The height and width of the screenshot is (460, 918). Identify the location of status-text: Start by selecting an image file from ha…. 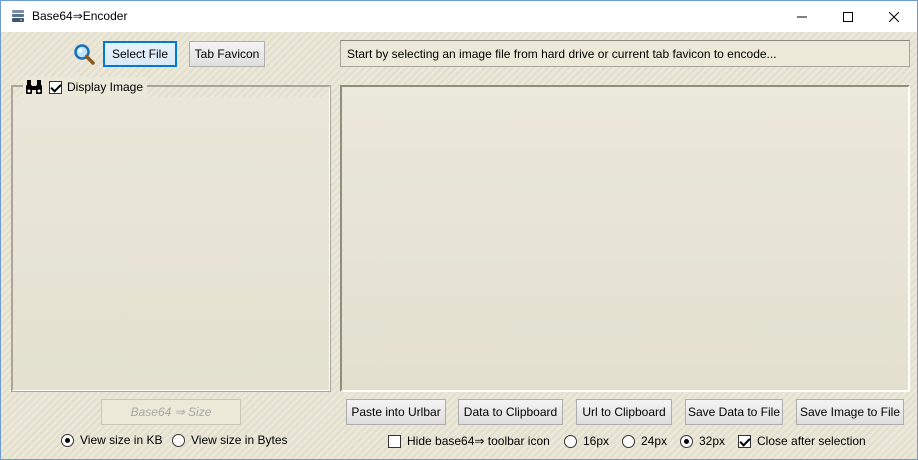
(562, 54).